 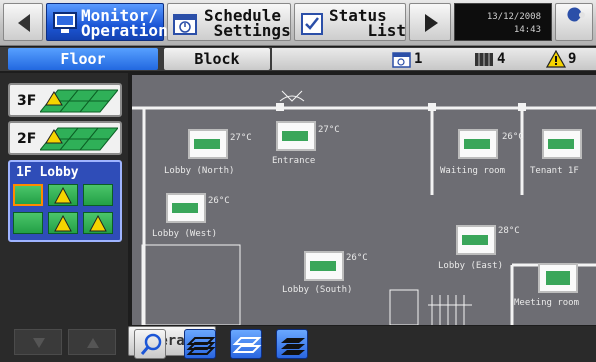 I want to click on floor-button-3f: 3F, so click(x=65, y=100).